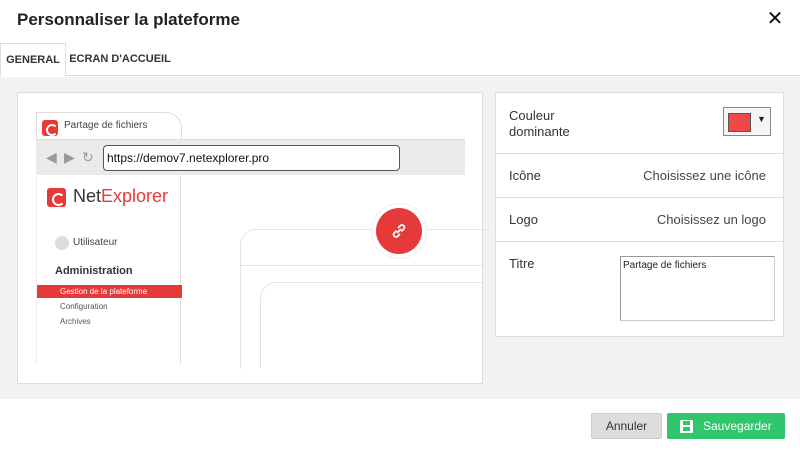  I want to click on preview-user-label: Utilisateur, so click(95, 242).